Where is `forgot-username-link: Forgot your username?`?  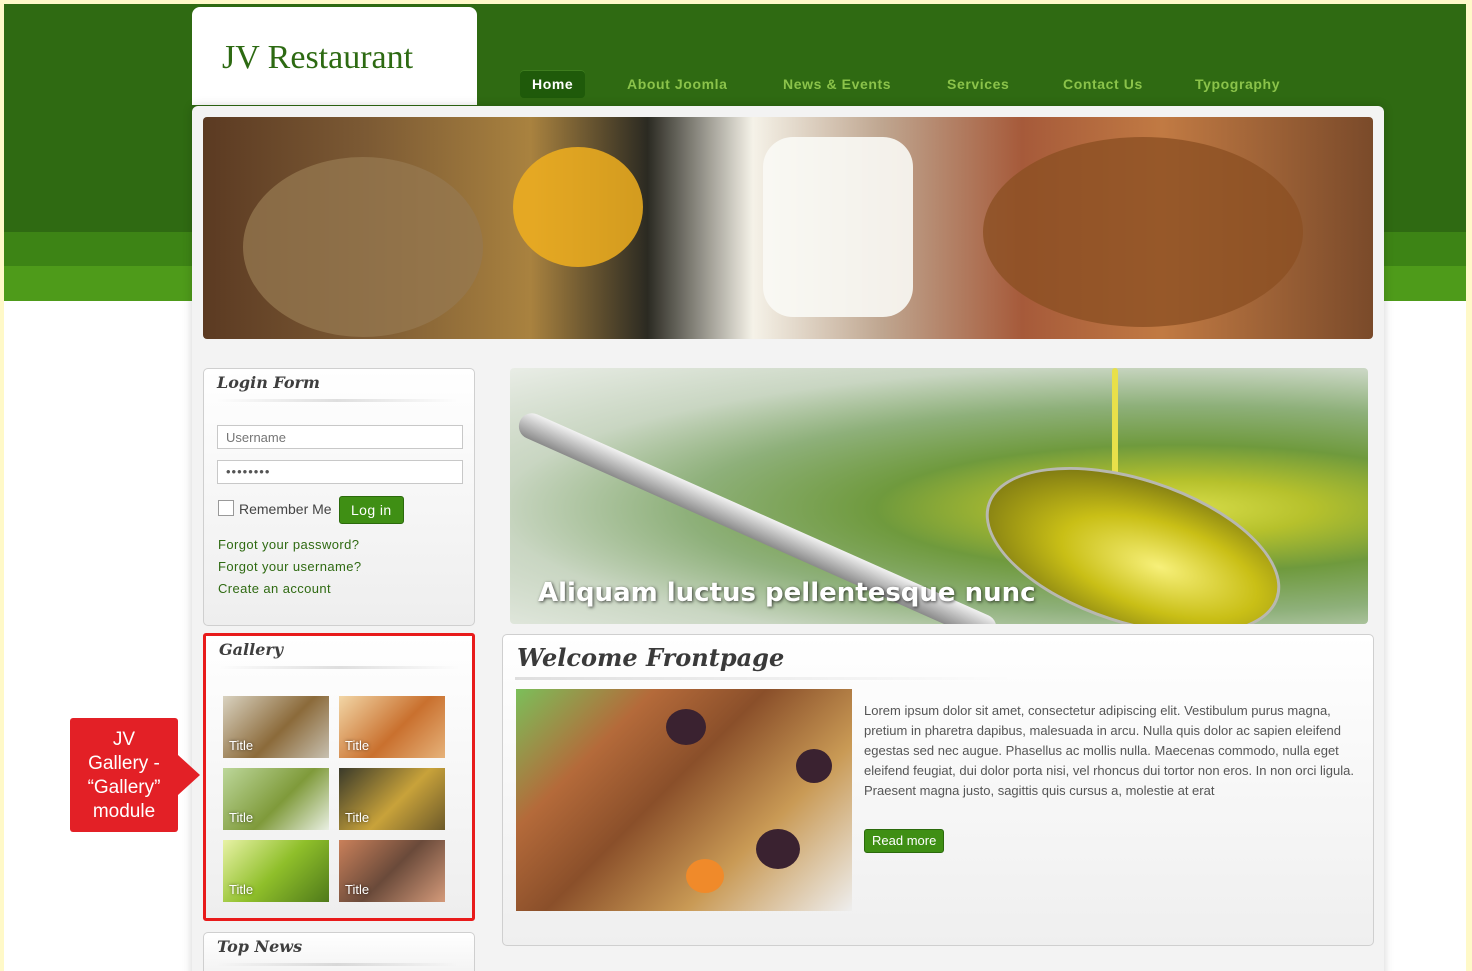 forgot-username-link: Forgot your username? is located at coordinates (290, 566).